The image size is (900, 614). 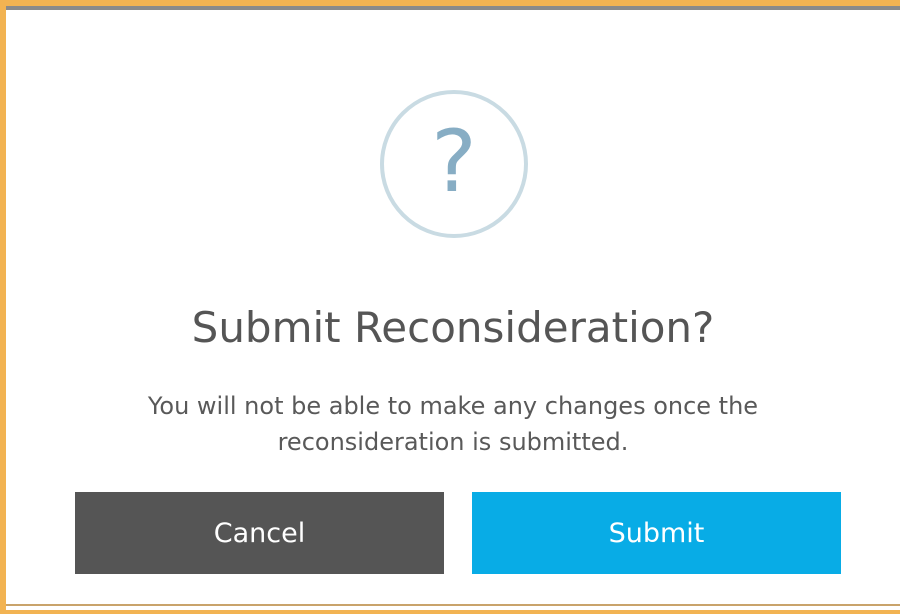 I want to click on cancel-button-label: Cancel, so click(x=259, y=533).